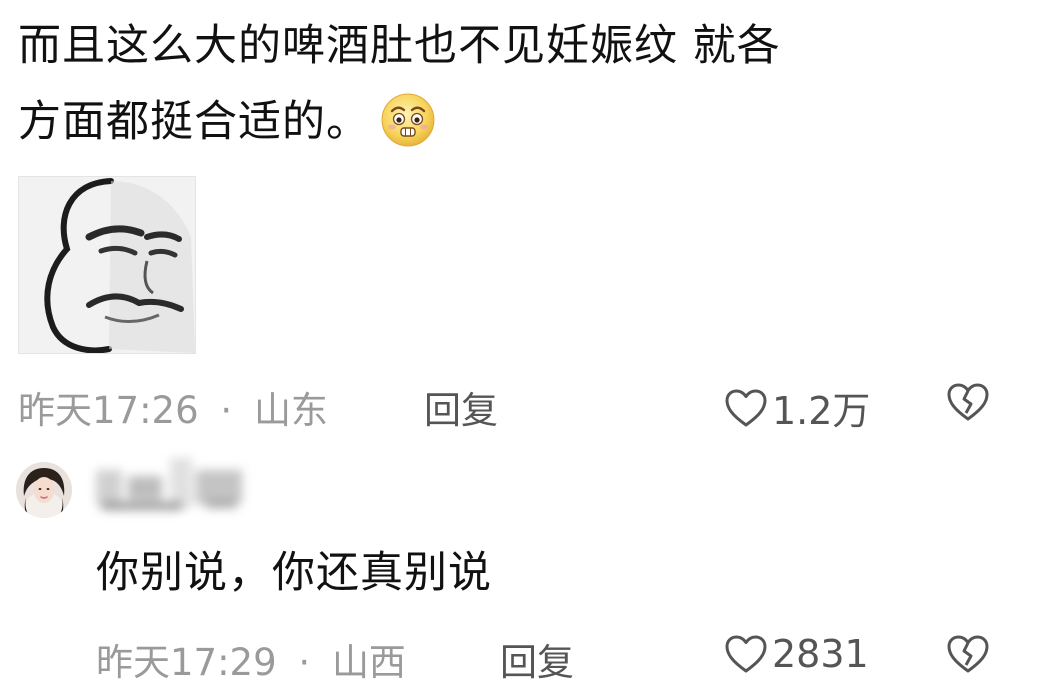 This screenshot has width=1046, height=696. Describe the element at coordinates (108, 410) in the screenshot. I see `comment-time: 昨天17:26` at that location.